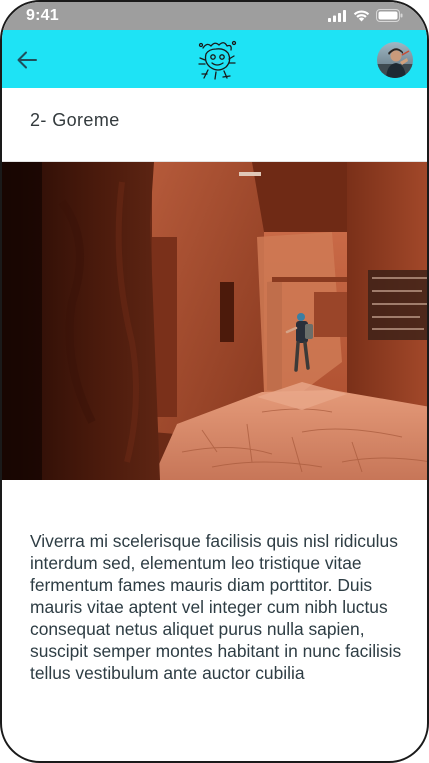  I want to click on wifi-icon, so click(361, 15).